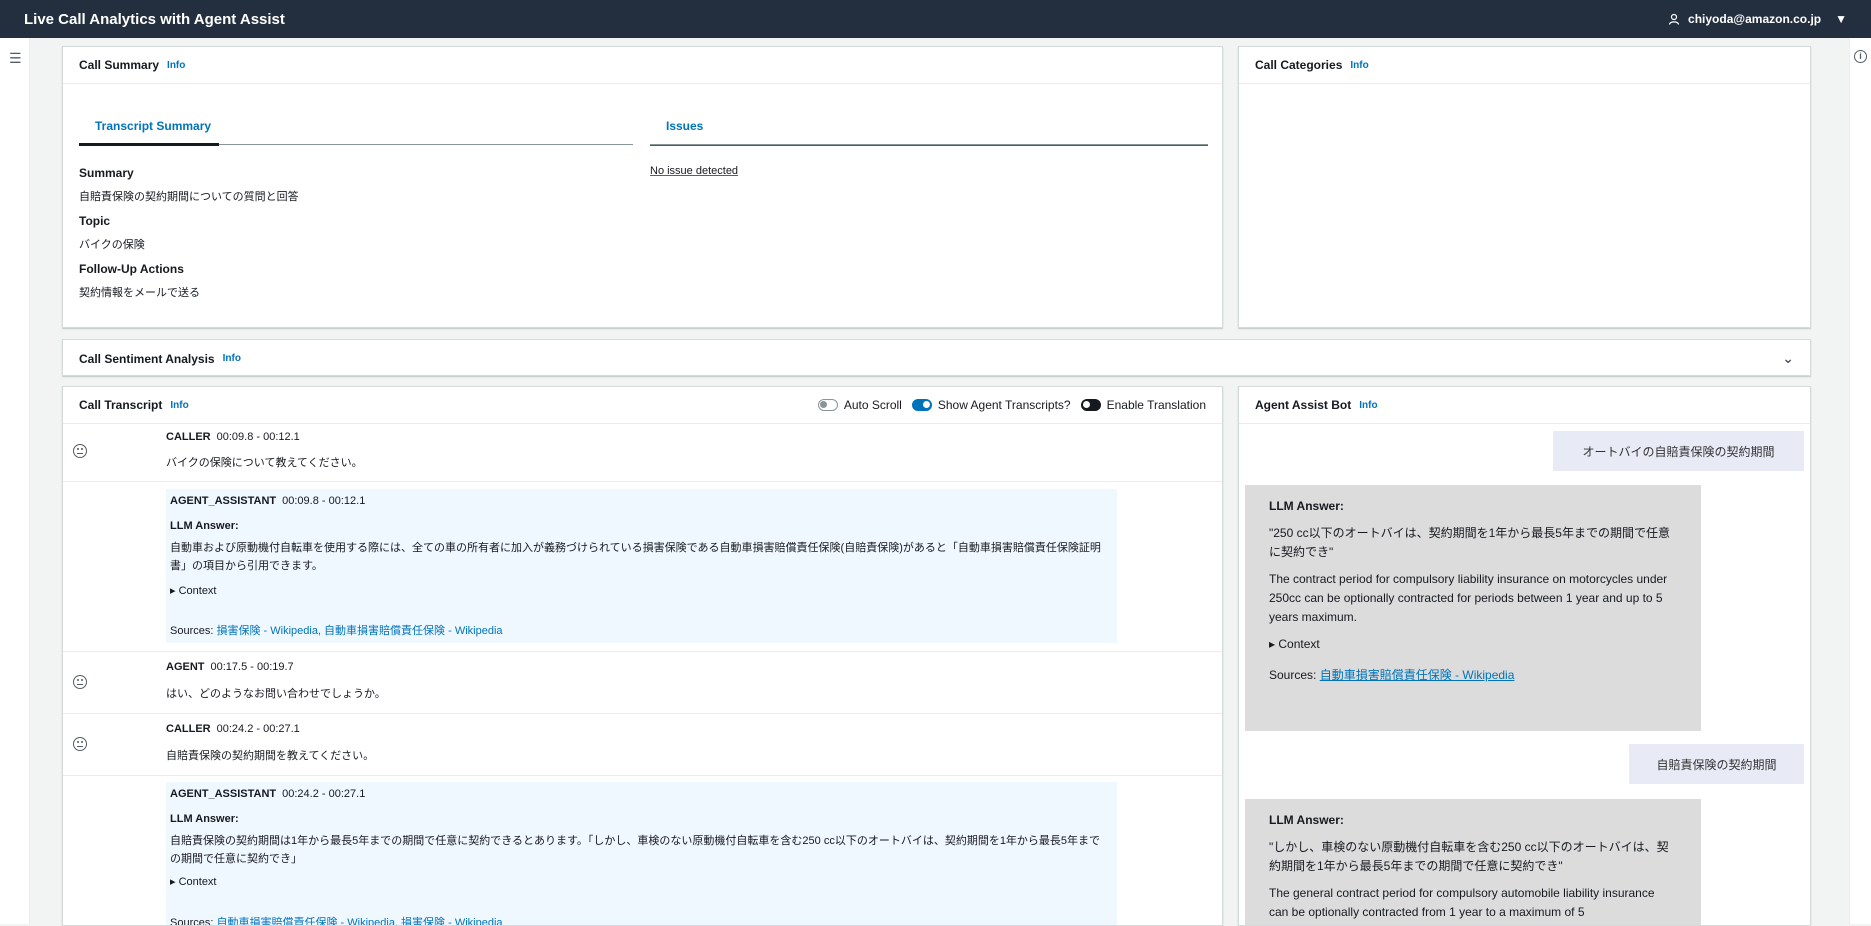 Image resolution: width=1871 pixels, height=926 pixels. What do you see at coordinates (15, 58) in the screenshot?
I see `hamburger-menu-icon: ☰` at bounding box center [15, 58].